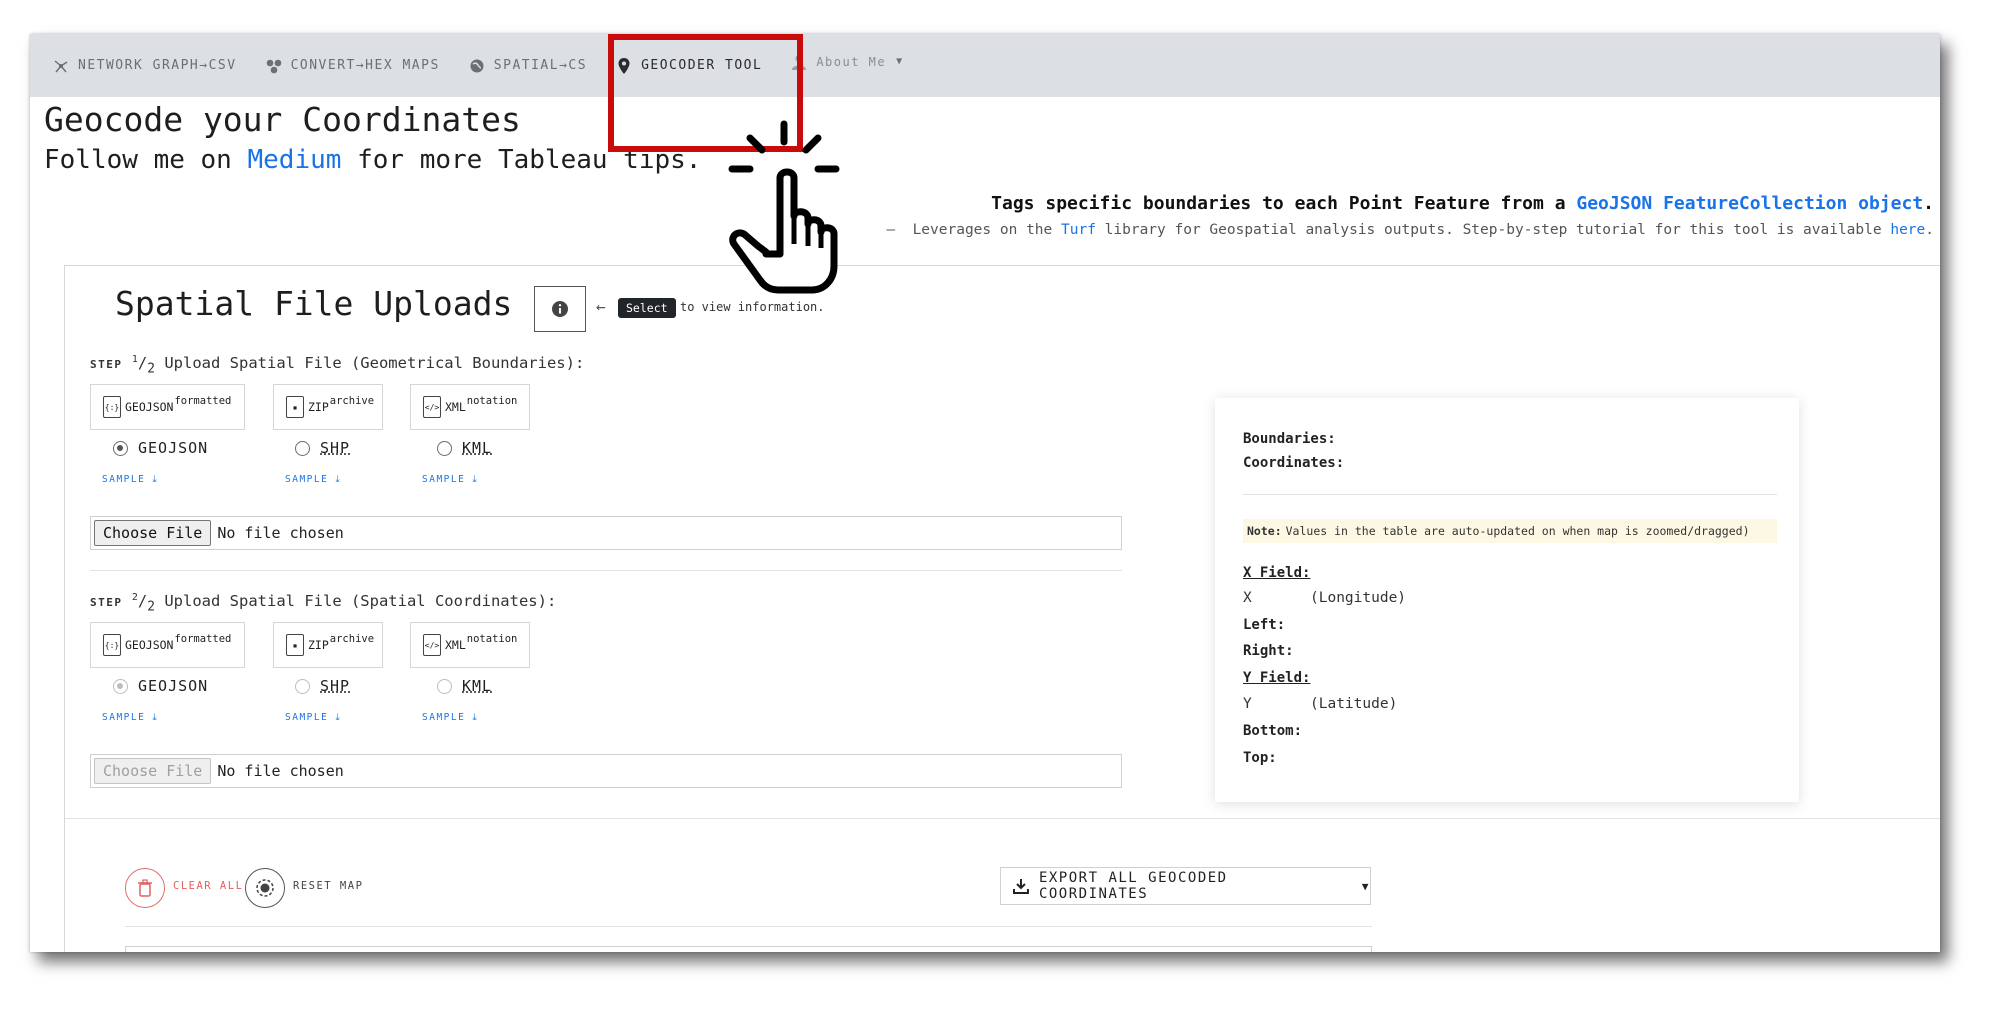 Image resolution: width=2000 pixels, height=1011 pixels. I want to click on nav-network-graph: NETWORK GRAPH→CSV, so click(144, 66).